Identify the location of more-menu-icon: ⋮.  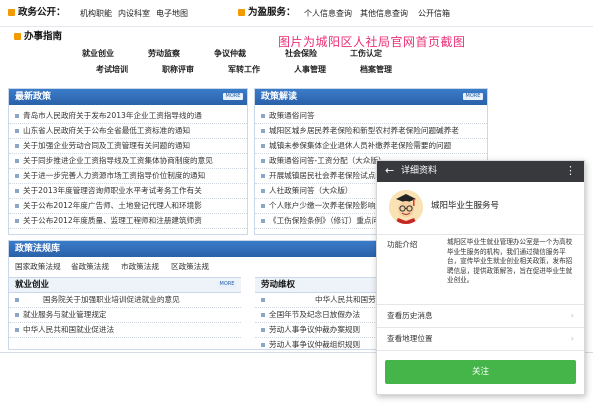
(570, 171).